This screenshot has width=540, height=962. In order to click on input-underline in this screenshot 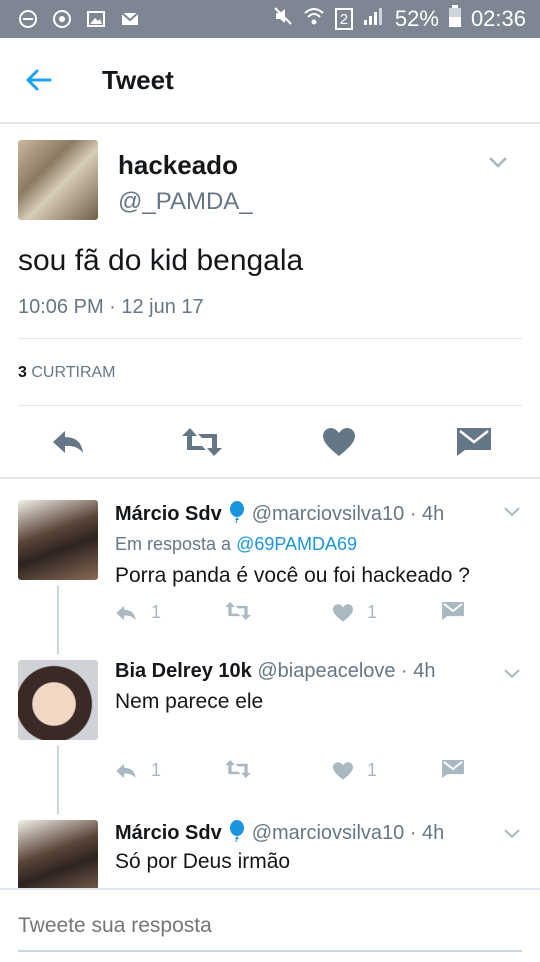, I will do `click(270, 951)`.